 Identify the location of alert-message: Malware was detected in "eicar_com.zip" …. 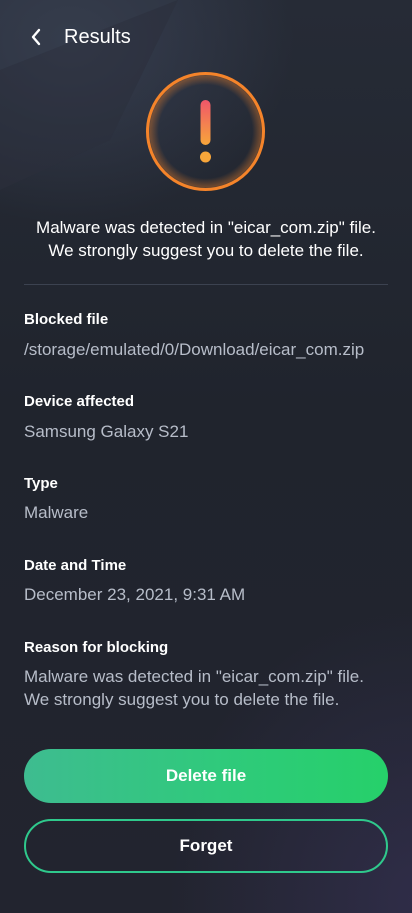
(206, 239).